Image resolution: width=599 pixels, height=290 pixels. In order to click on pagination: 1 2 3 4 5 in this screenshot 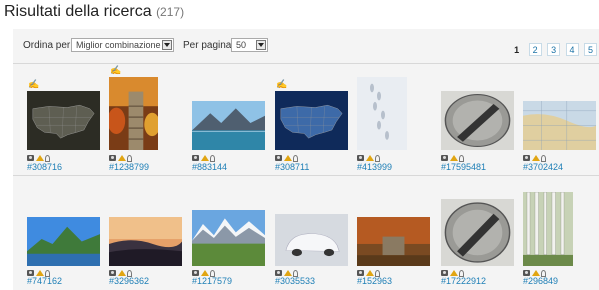, I will do `click(553, 49)`.